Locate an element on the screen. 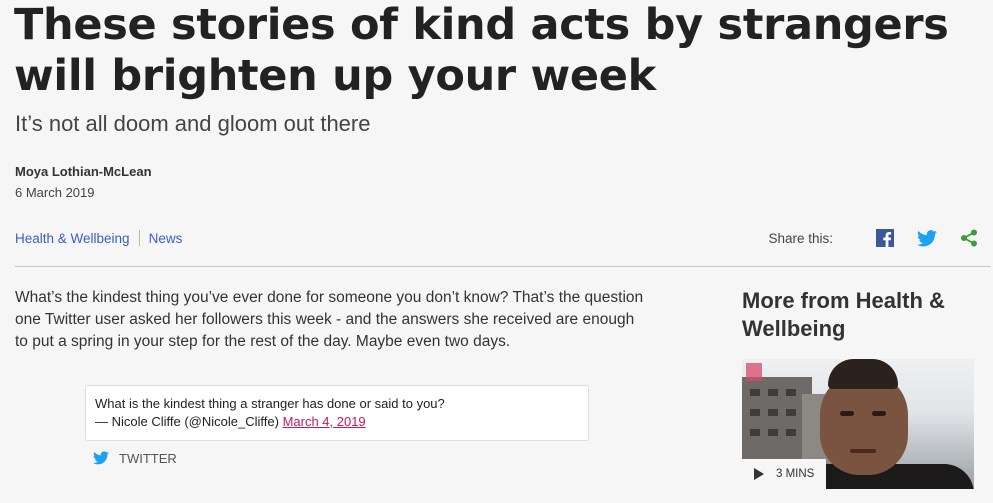 This screenshot has height=503, width=993. tag-separator is located at coordinates (139, 238).